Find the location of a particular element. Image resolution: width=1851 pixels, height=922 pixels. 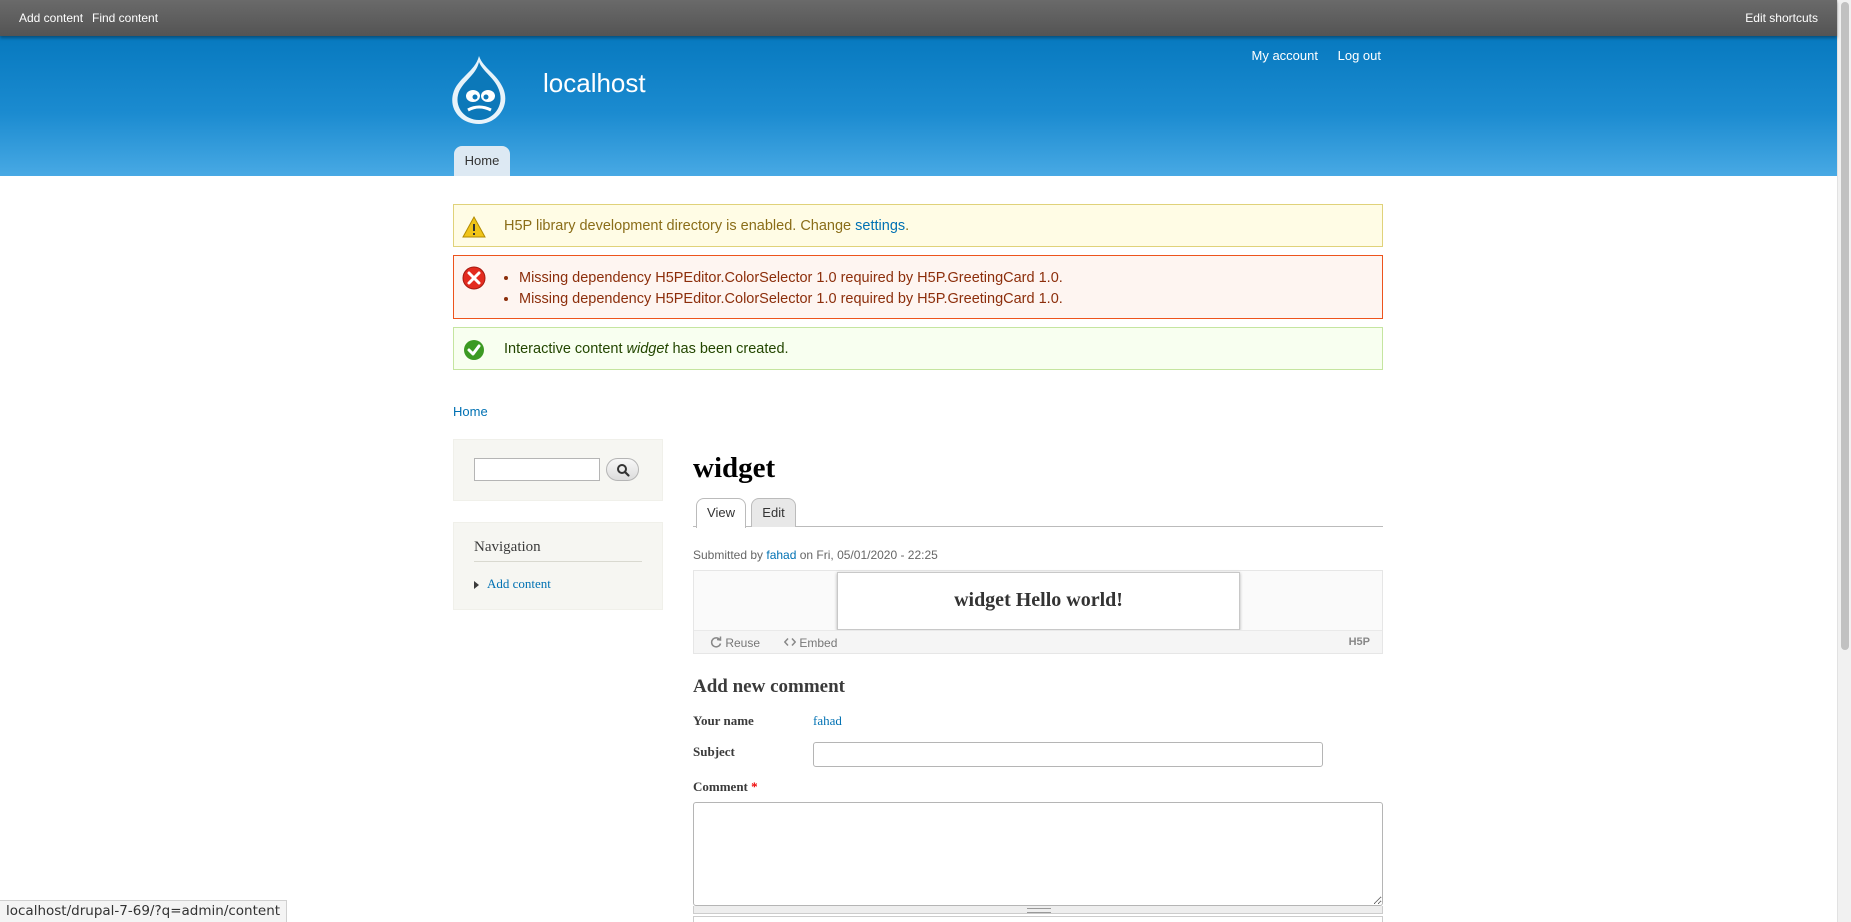

subject-input is located at coordinates (1068, 754).